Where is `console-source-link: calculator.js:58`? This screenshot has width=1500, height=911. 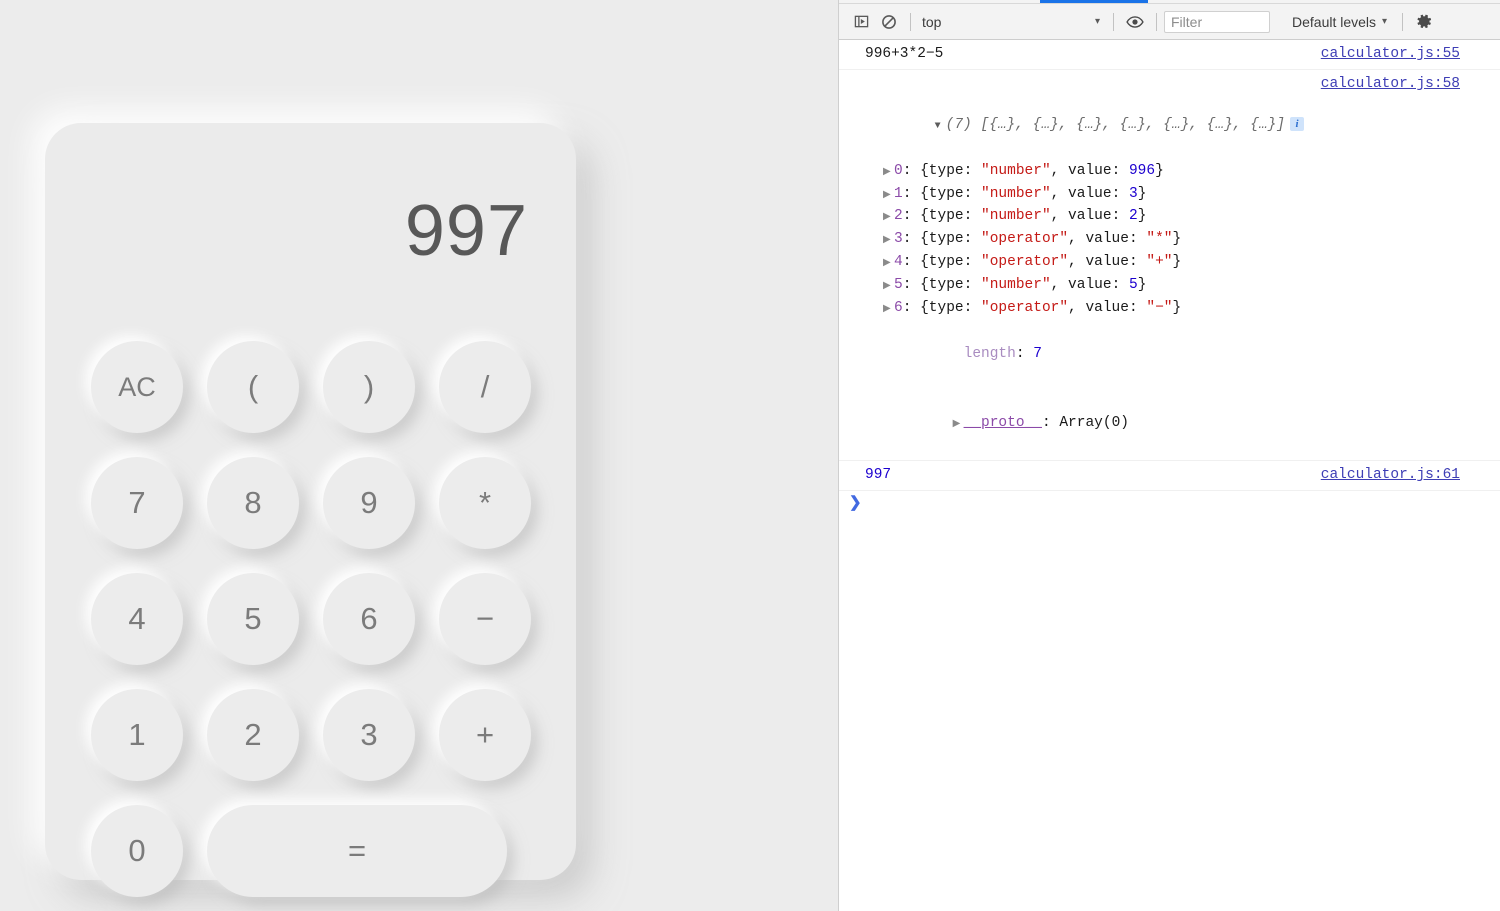
console-source-link: calculator.js:58 is located at coordinates (1390, 84).